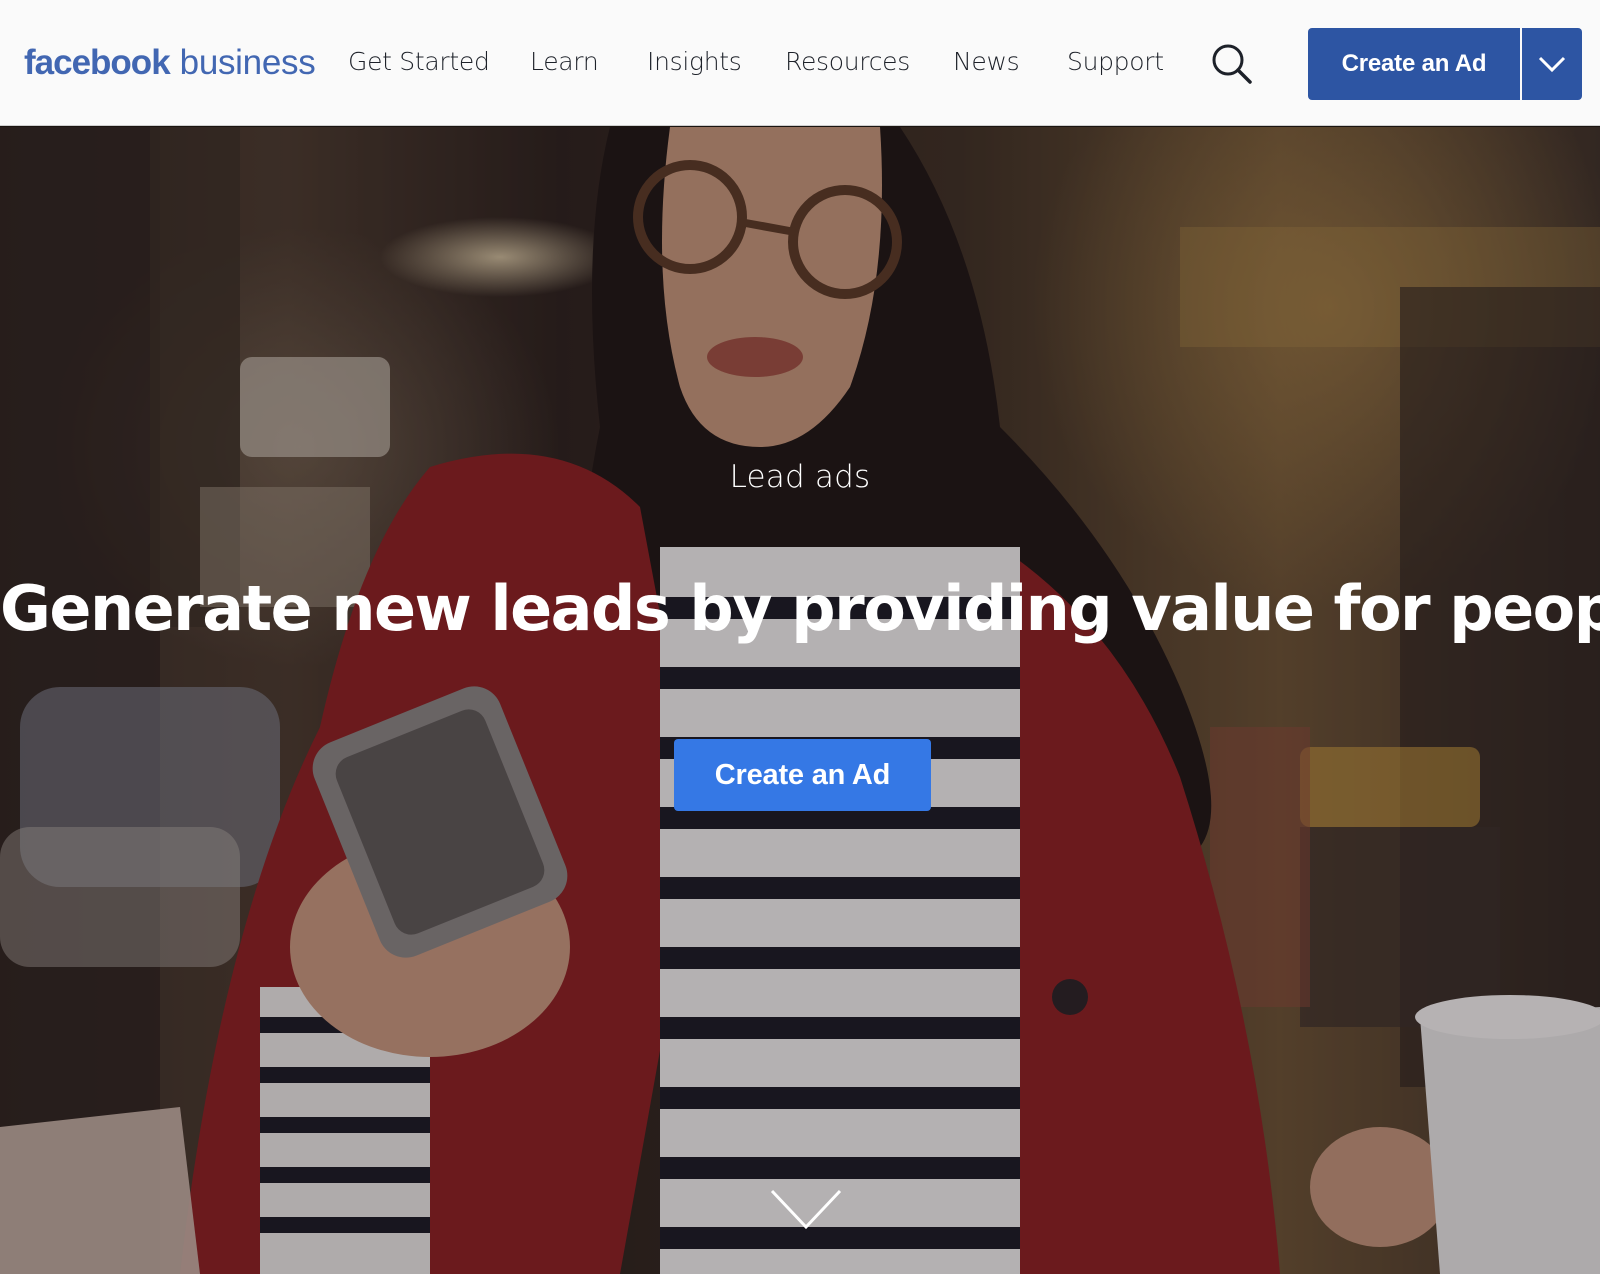 The height and width of the screenshot is (1274, 1600). Describe the element at coordinates (97, 62) in the screenshot. I see `logo-wordmark: facebook` at that location.